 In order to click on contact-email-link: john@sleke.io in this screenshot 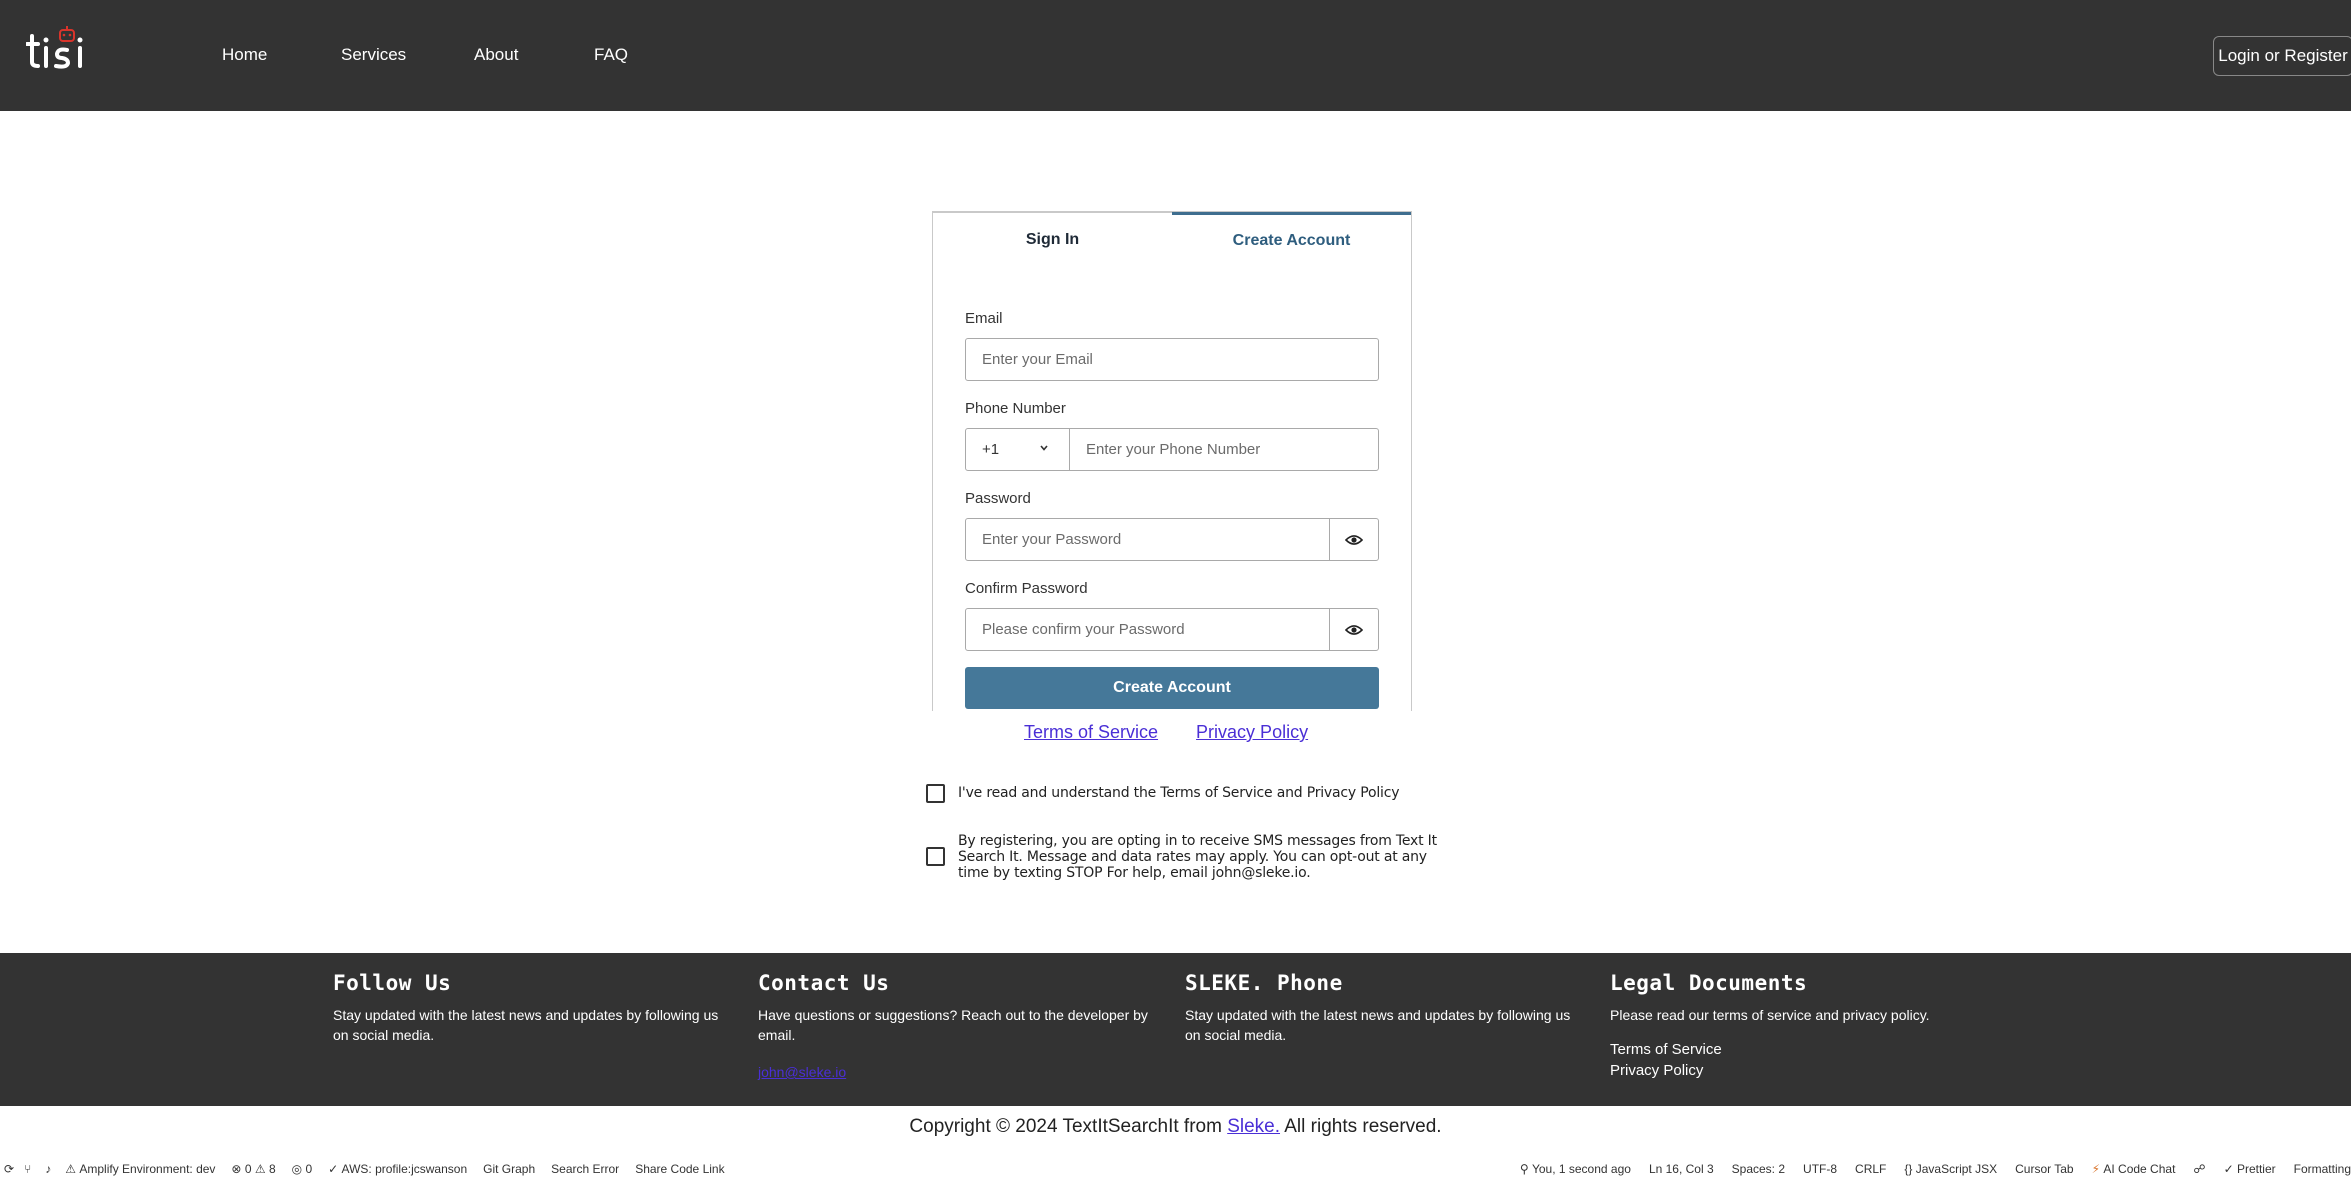, I will do `click(802, 1072)`.